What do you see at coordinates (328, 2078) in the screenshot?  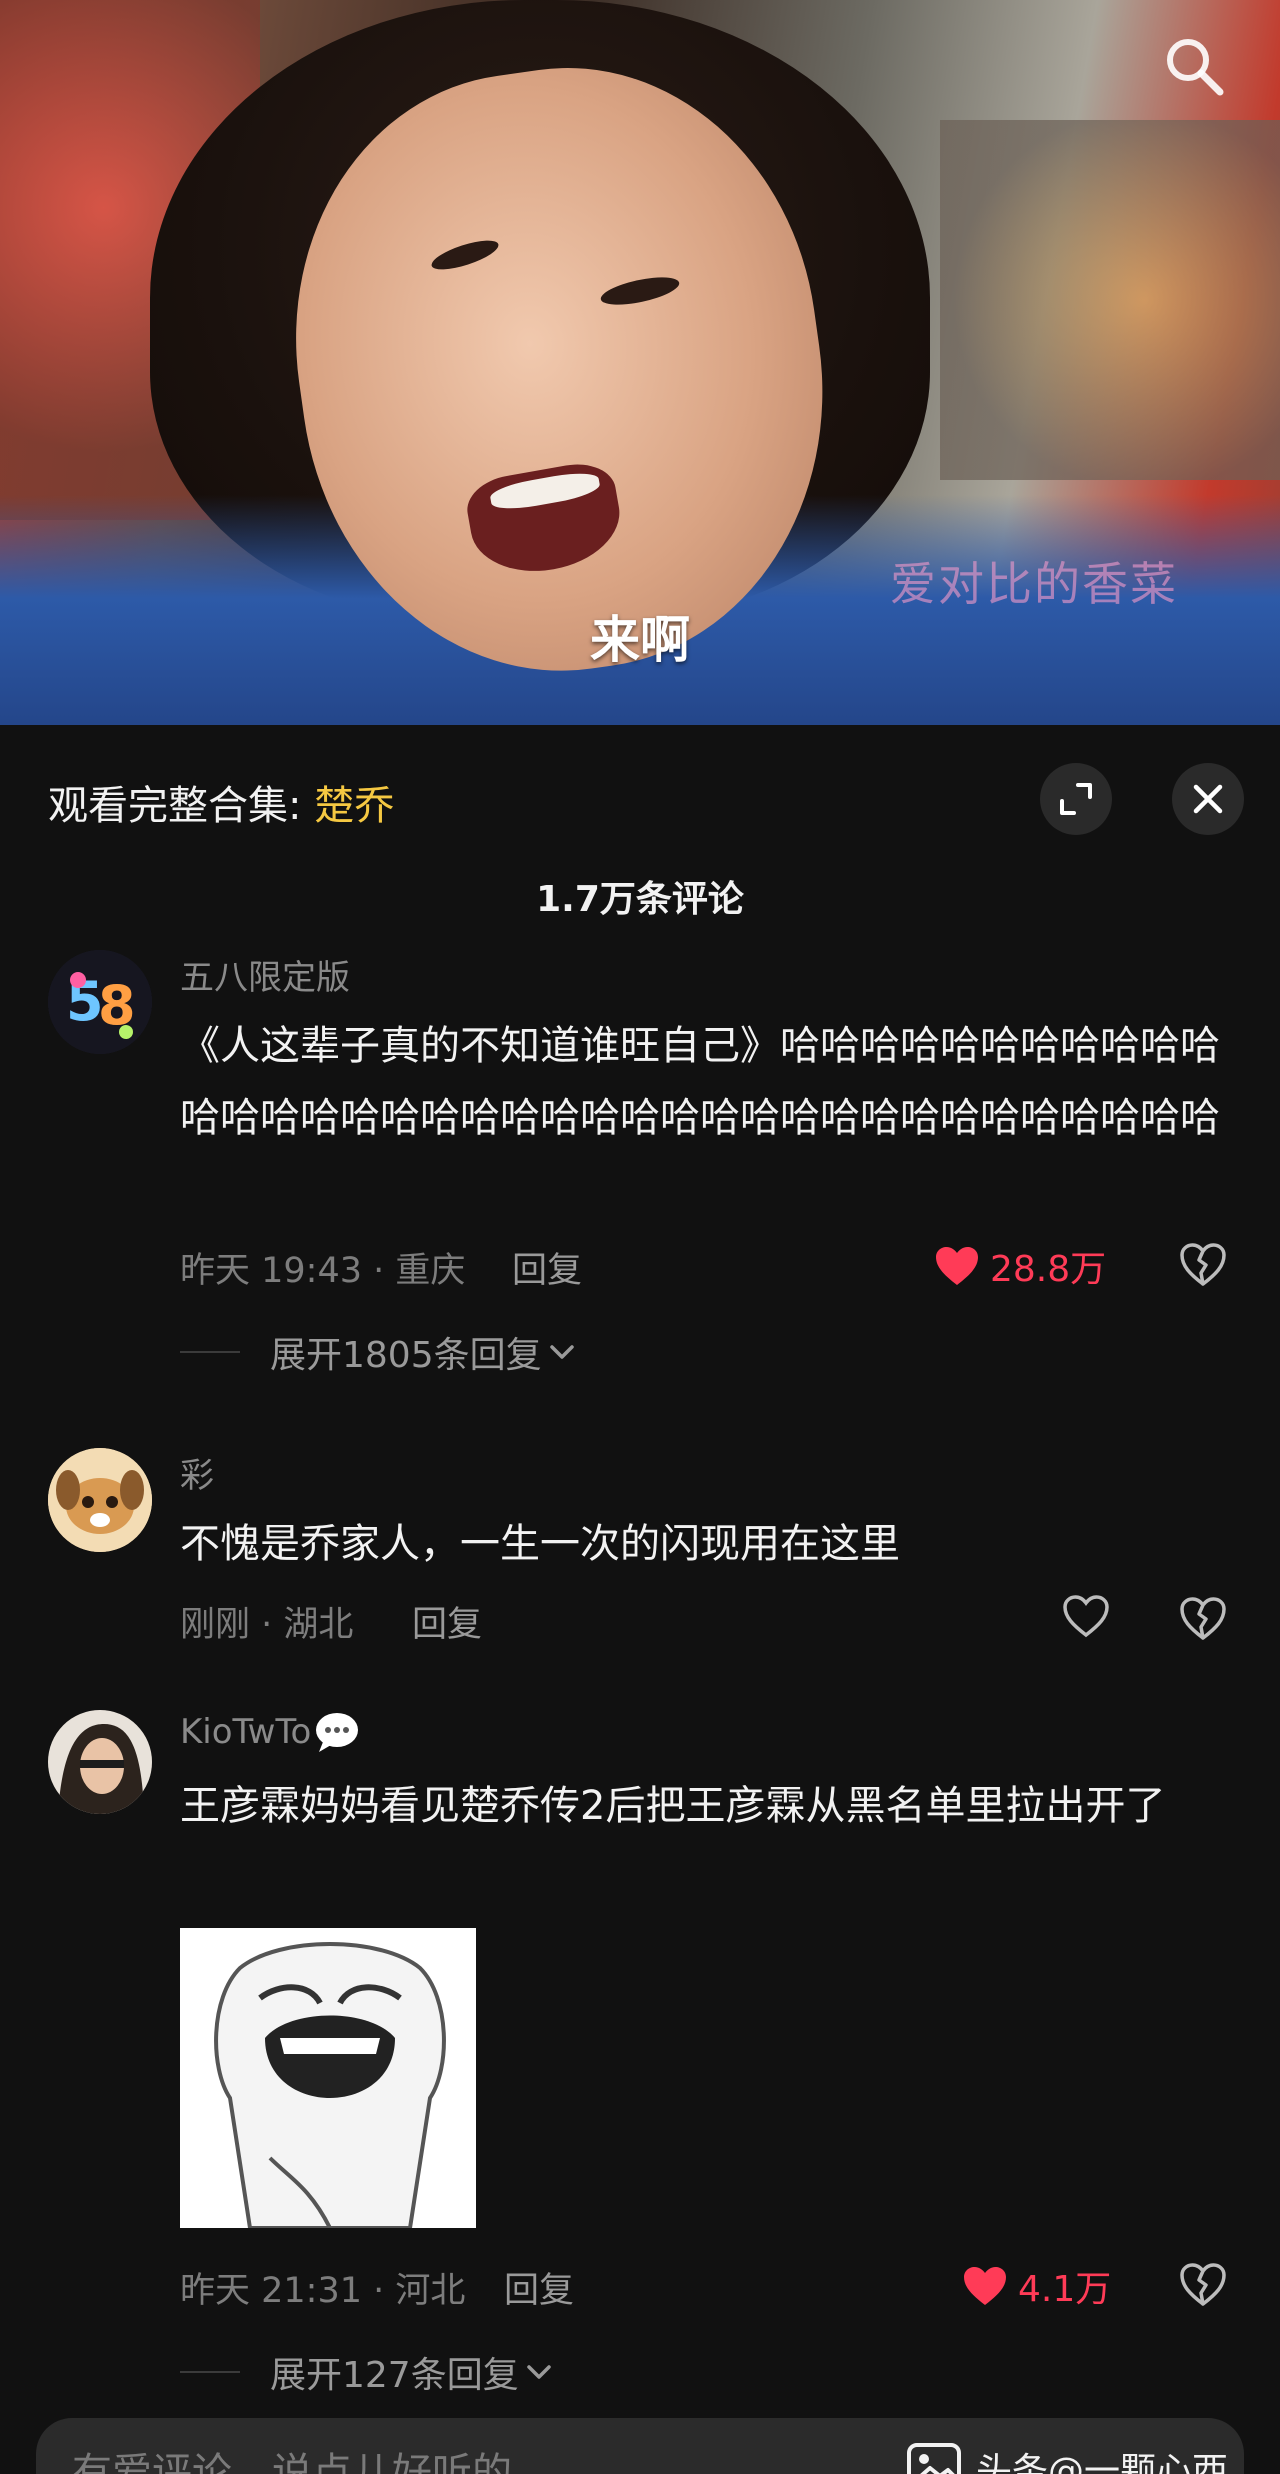 I see `comment-sticker-image` at bounding box center [328, 2078].